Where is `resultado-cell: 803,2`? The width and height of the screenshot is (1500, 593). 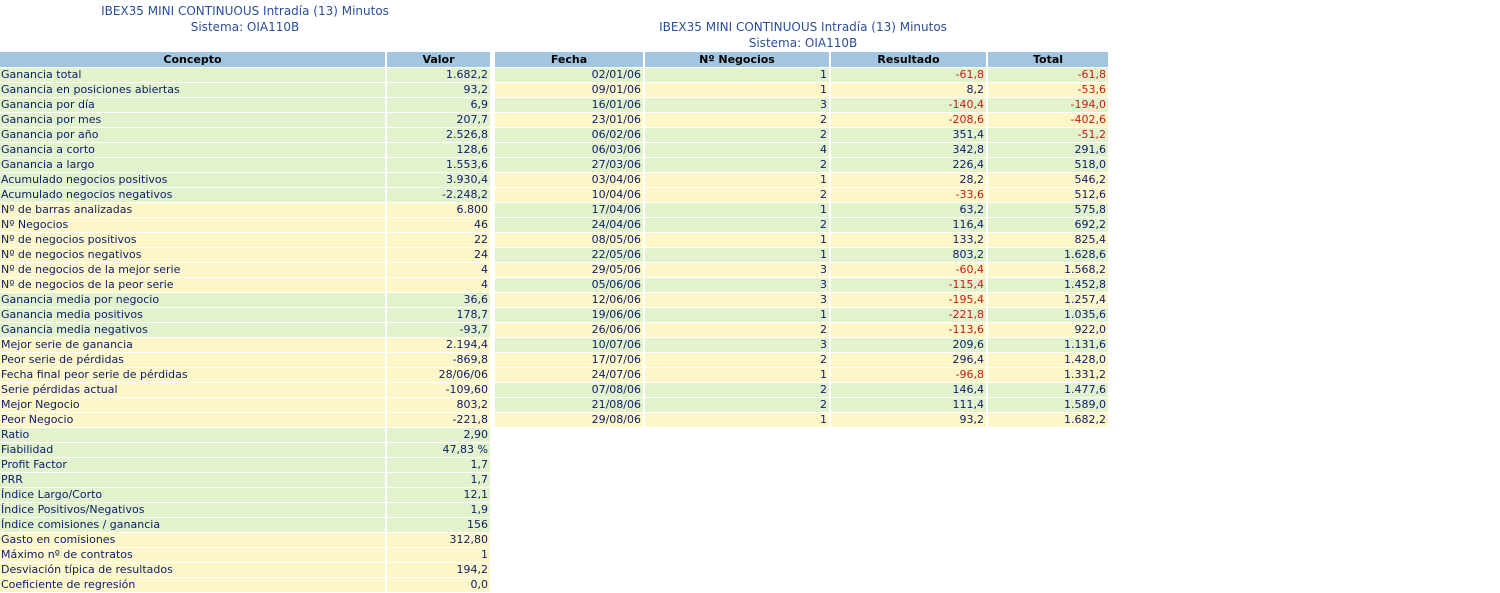 resultado-cell: 803,2 is located at coordinates (909, 255).